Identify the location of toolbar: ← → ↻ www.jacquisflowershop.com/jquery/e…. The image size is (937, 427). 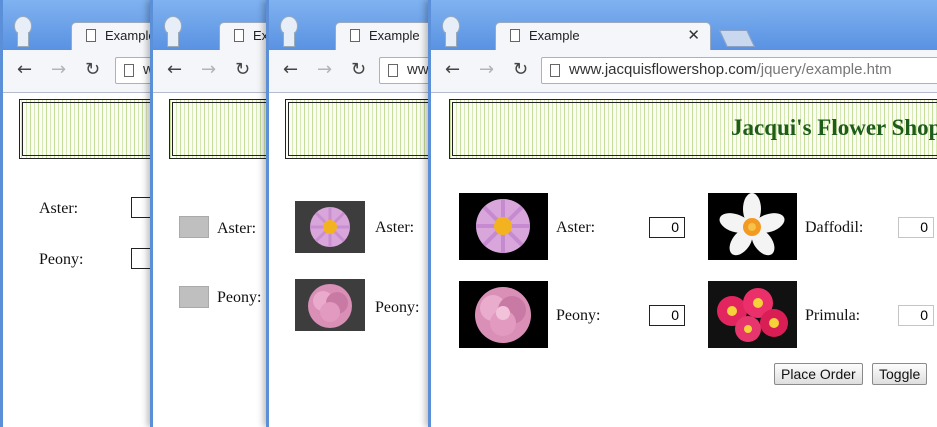
(684, 71).